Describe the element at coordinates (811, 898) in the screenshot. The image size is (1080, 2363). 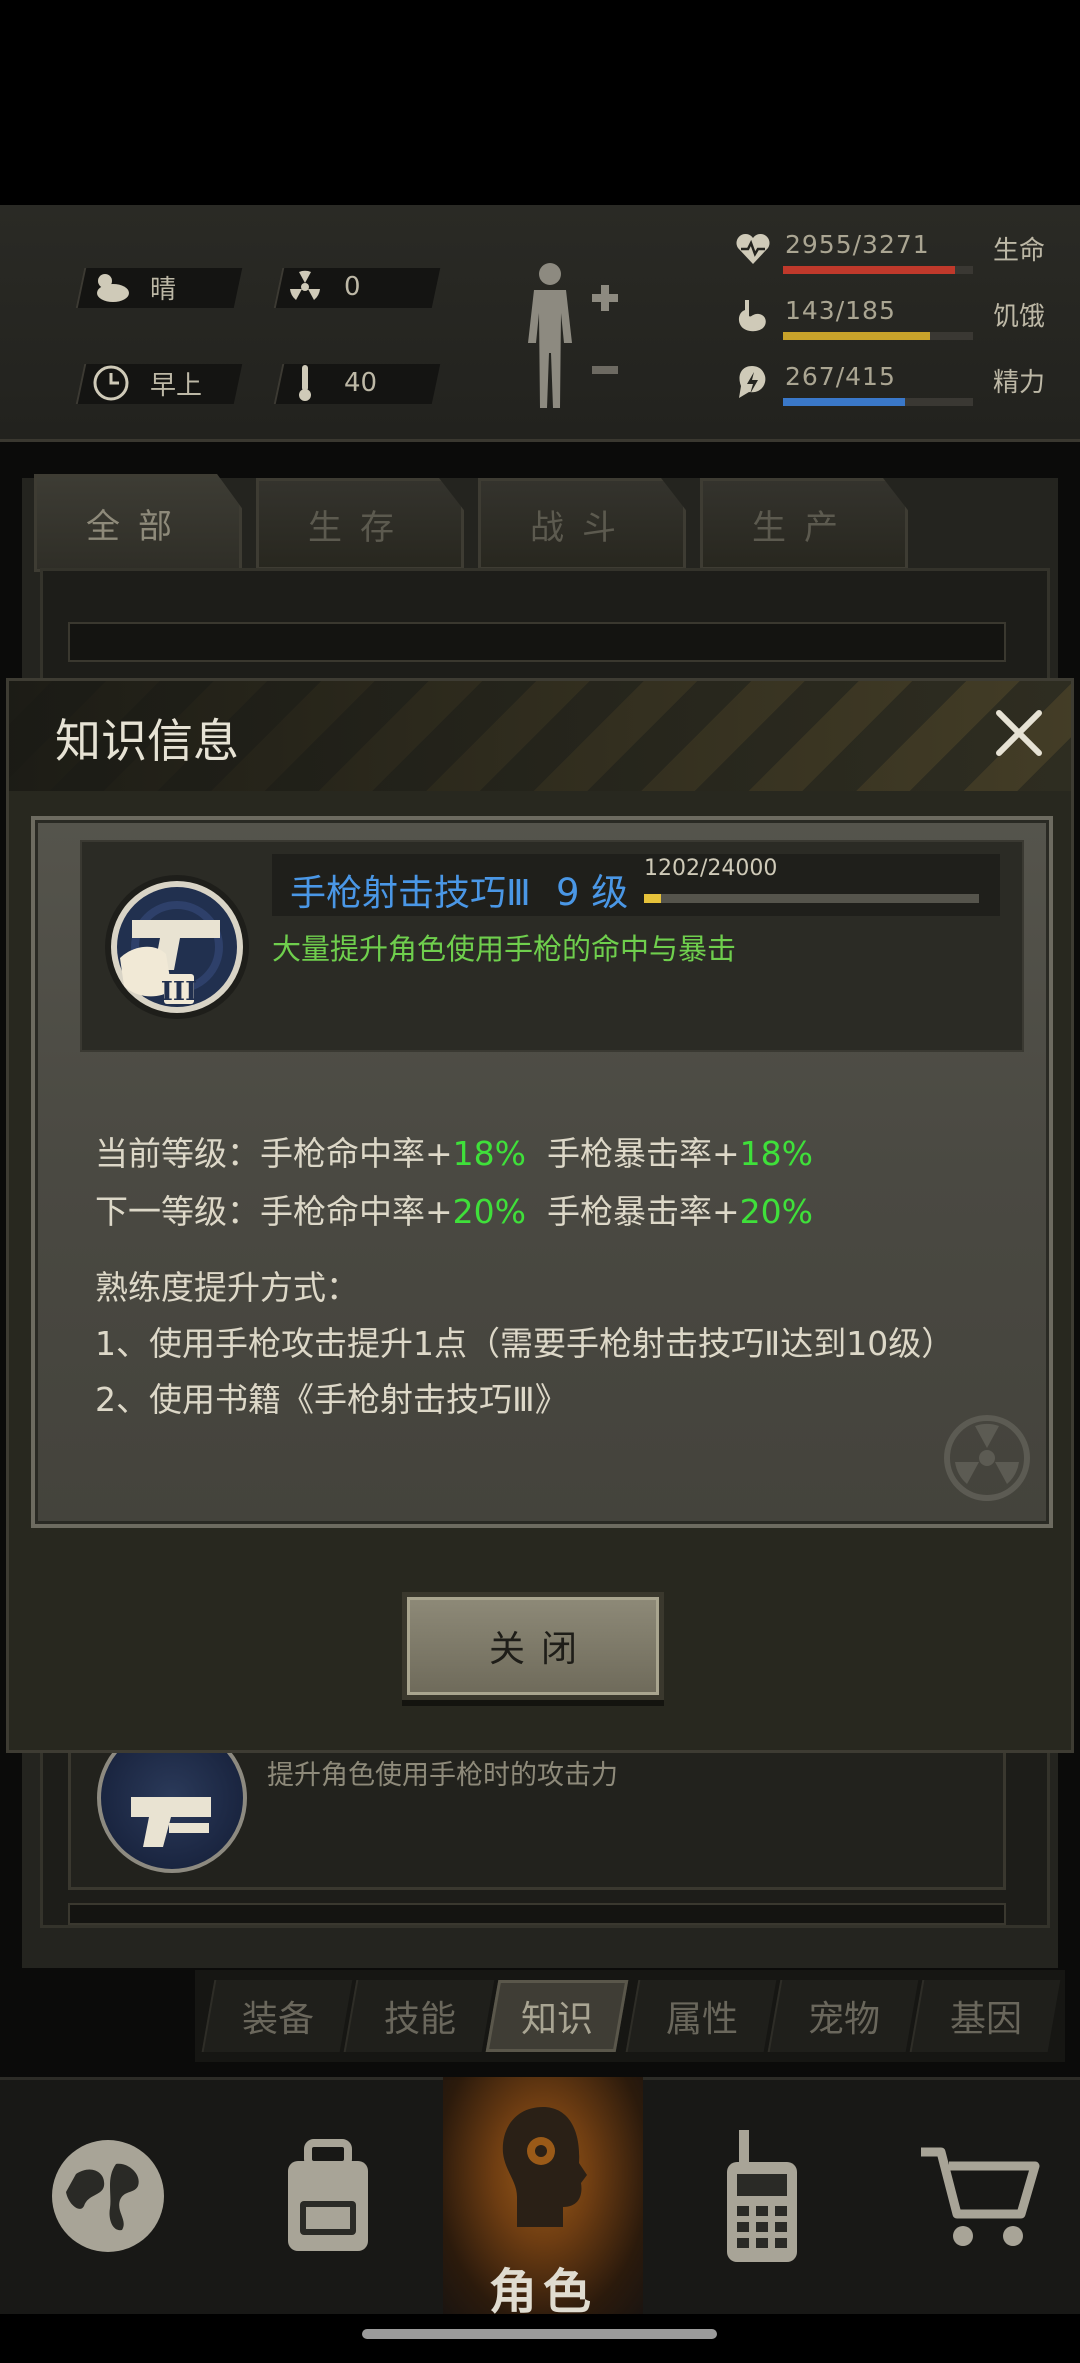
I see `skill-xp-bar` at that location.